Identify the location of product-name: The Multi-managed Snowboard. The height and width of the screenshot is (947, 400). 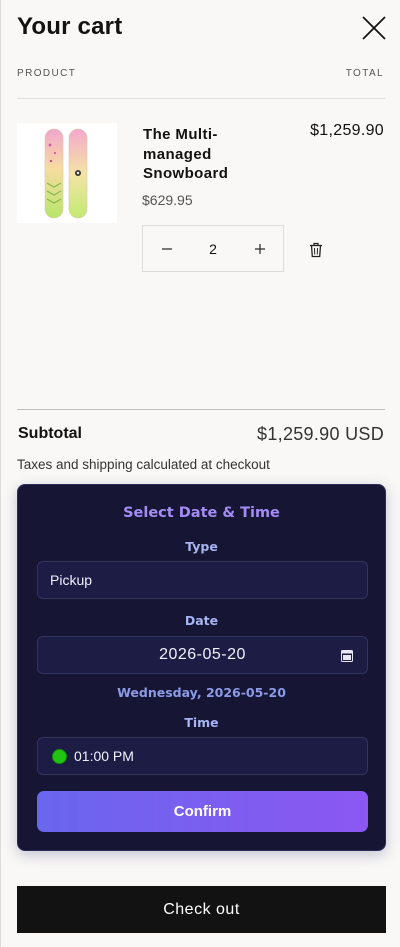
(203, 154).